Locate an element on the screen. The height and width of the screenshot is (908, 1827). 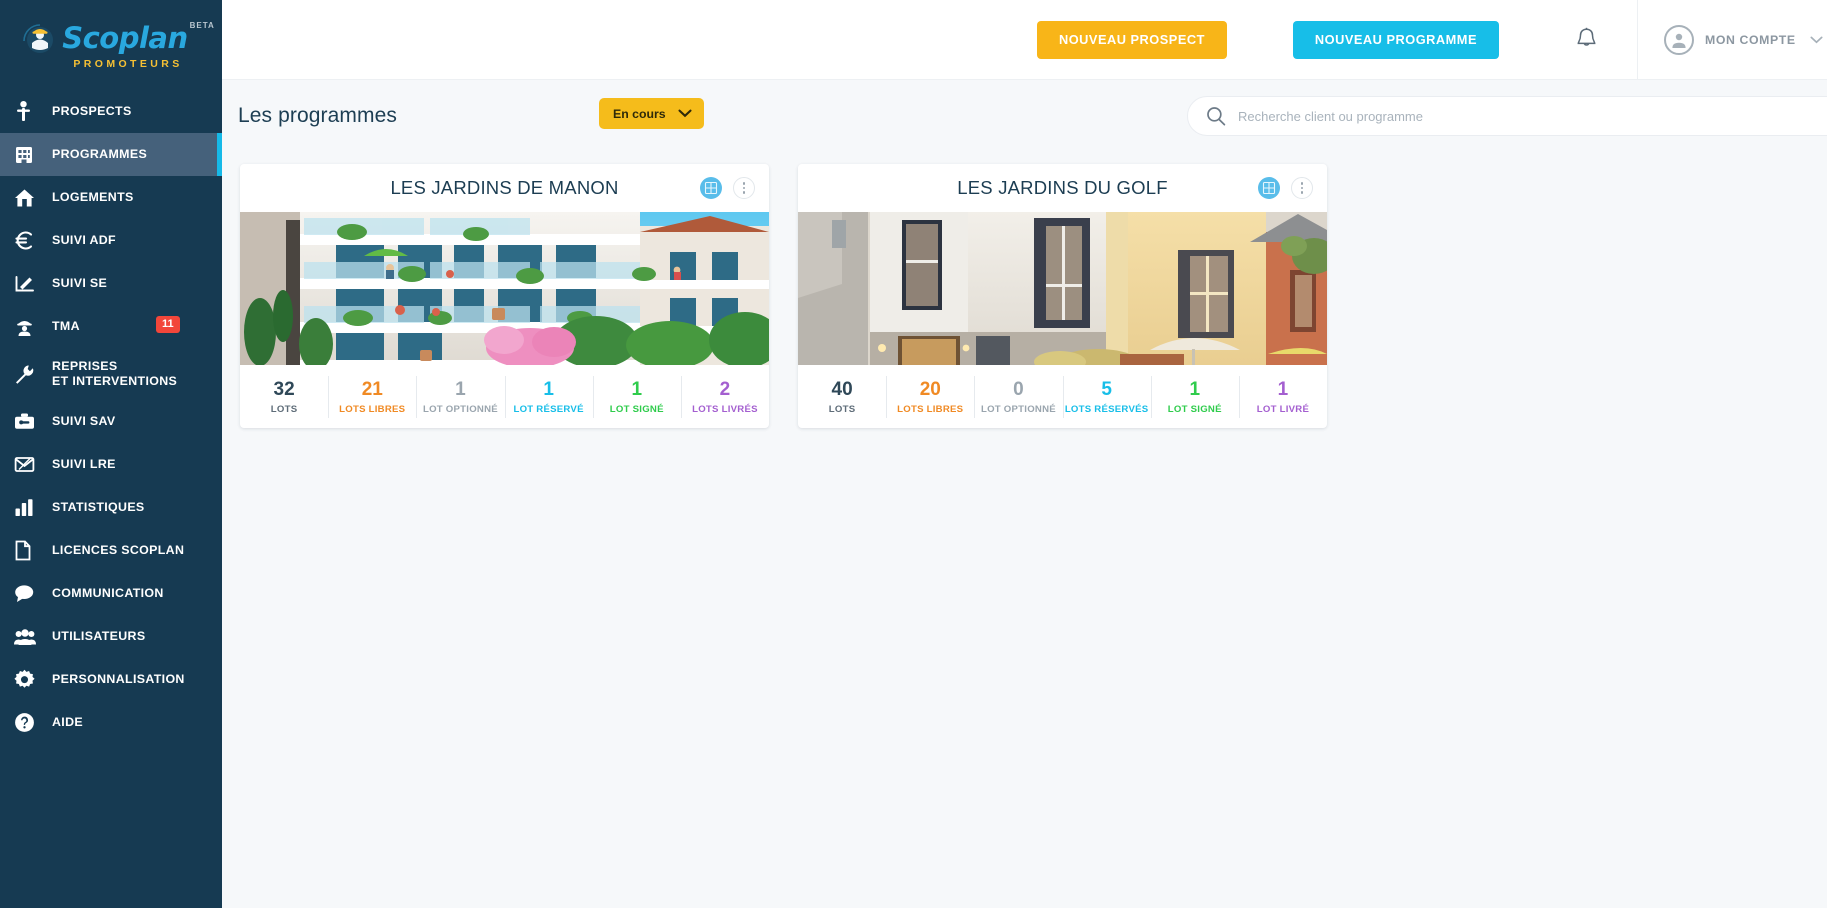
building-icon is located at coordinates (29, 155).